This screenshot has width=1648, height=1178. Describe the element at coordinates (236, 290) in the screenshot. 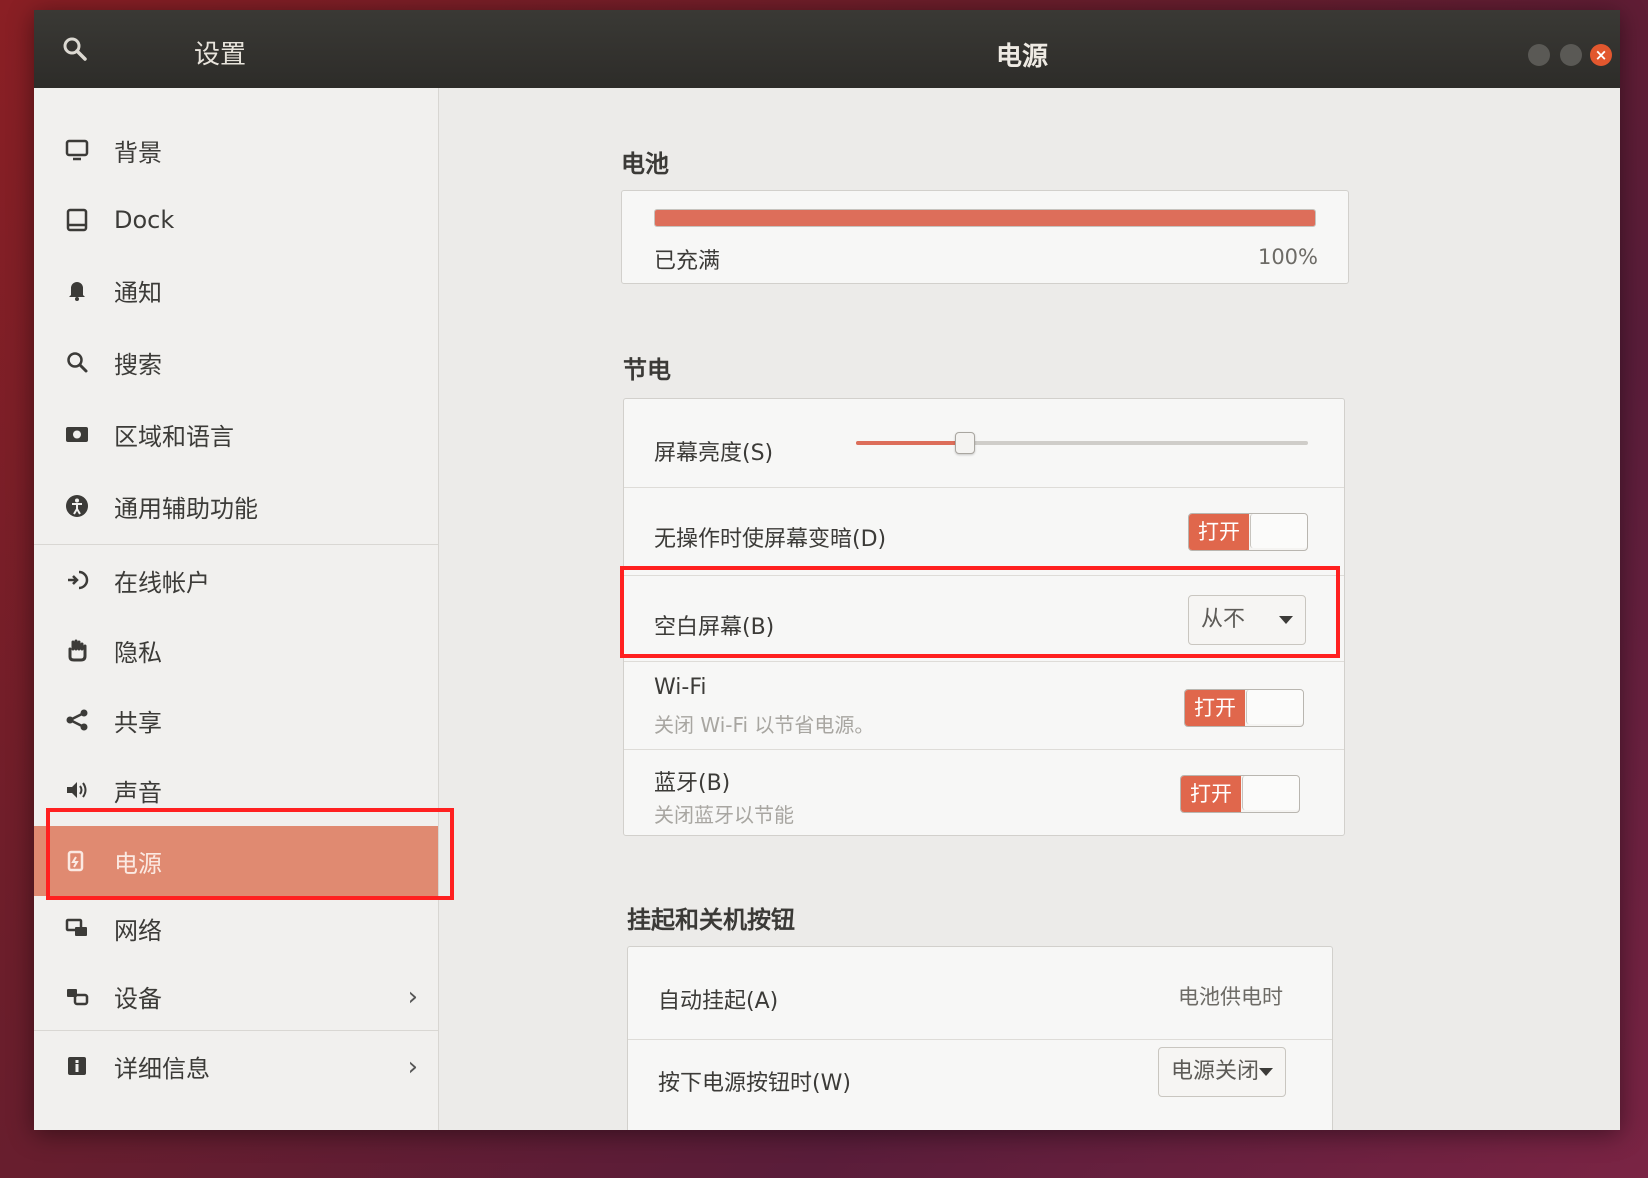

I see `sidebar-item-notifications: 通知` at that location.